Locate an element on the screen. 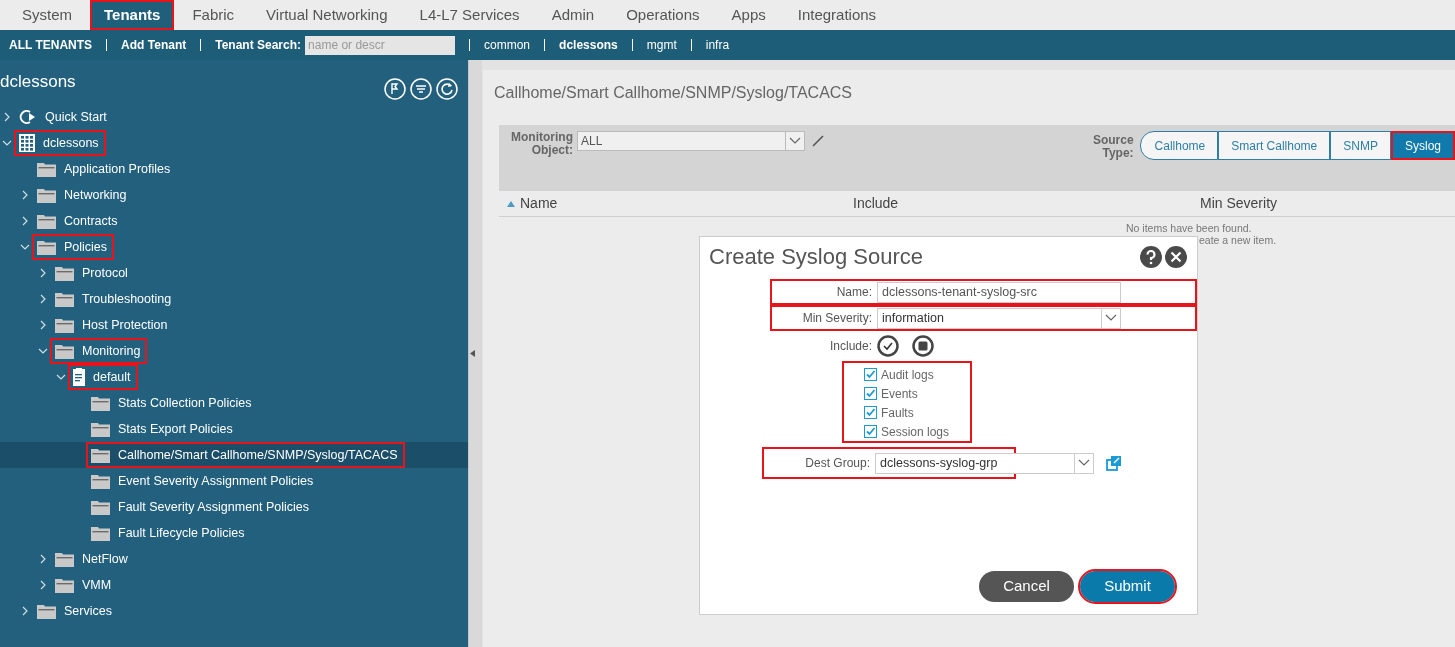 Image resolution: width=1455 pixels, height=647 pixels. open-external-icon is located at coordinates (1114, 463).